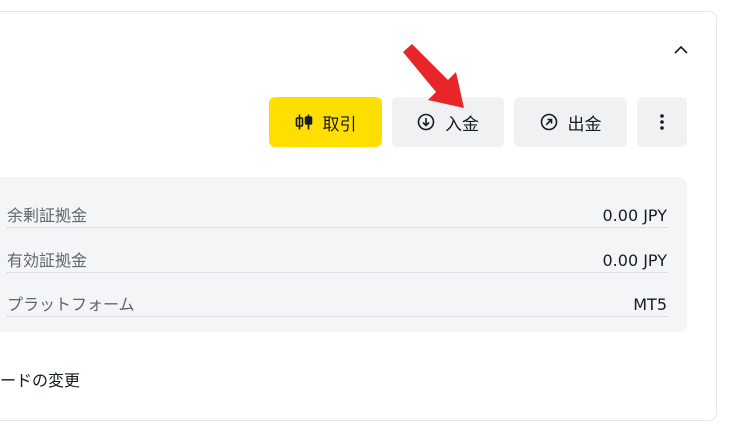 Image resolution: width=755 pixels, height=434 pixels. Describe the element at coordinates (549, 122) in the screenshot. I see `arrow-up-right-circle-icon` at that location.